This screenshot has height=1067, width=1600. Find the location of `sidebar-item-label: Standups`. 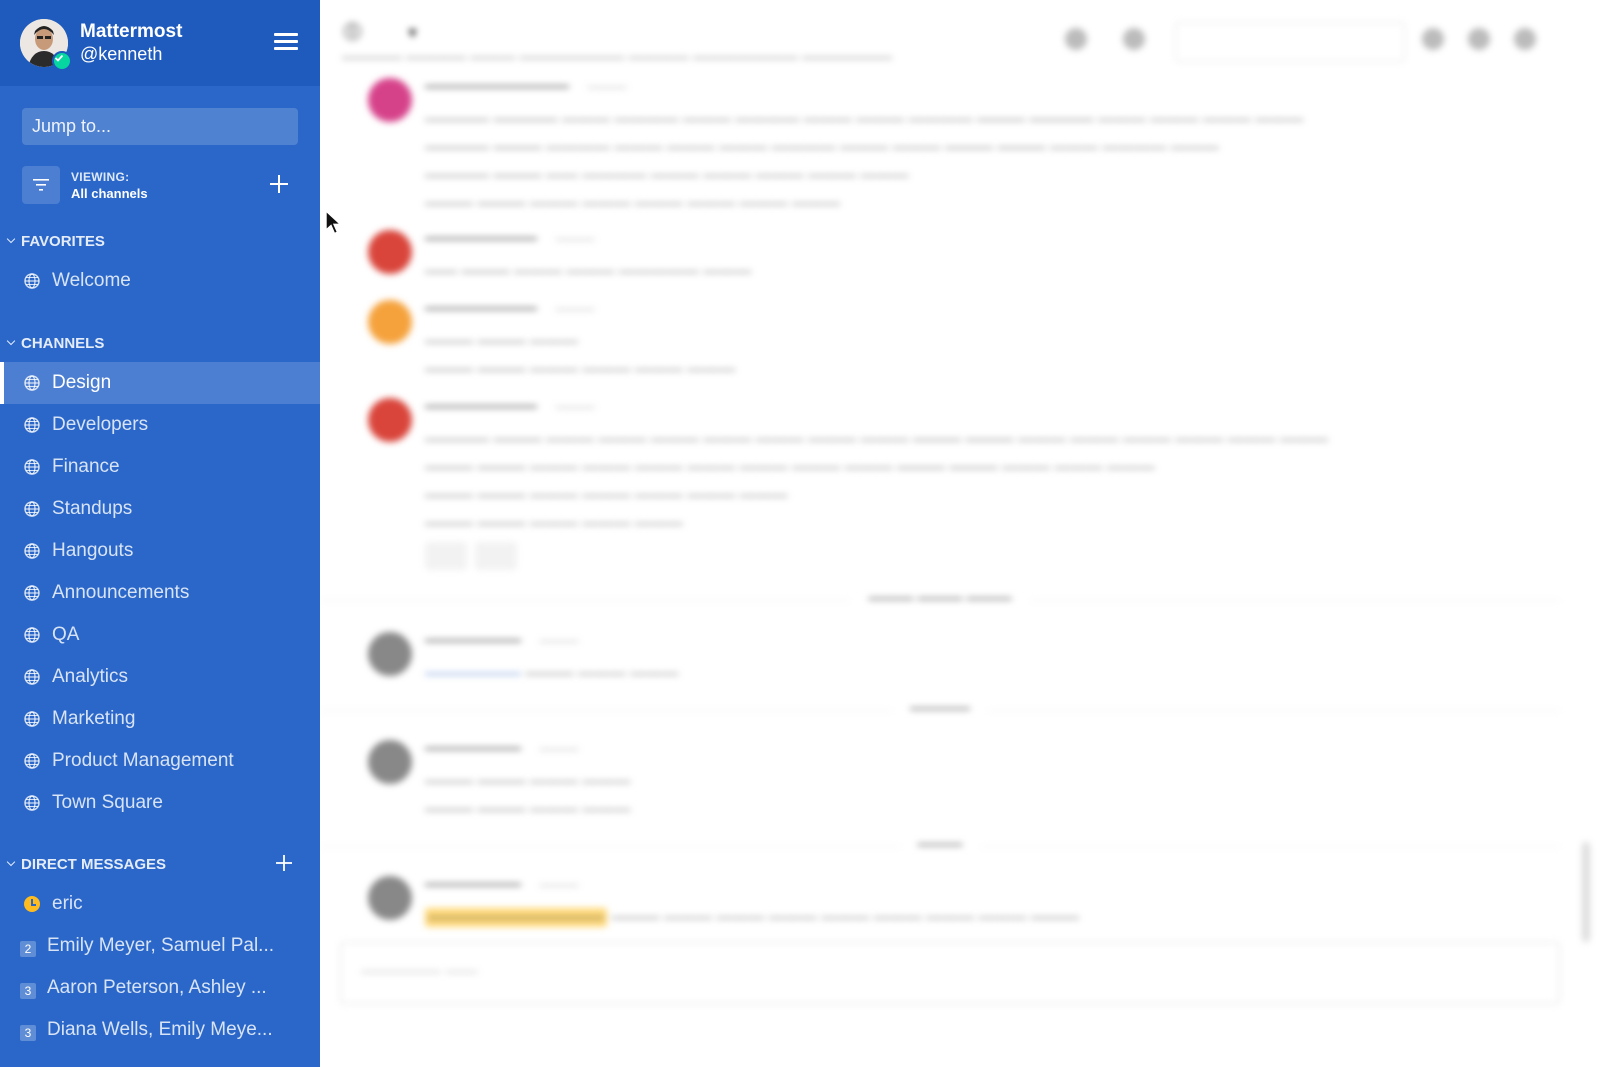

sidebar-item-label: Standups is located at coordinates (92, 508).